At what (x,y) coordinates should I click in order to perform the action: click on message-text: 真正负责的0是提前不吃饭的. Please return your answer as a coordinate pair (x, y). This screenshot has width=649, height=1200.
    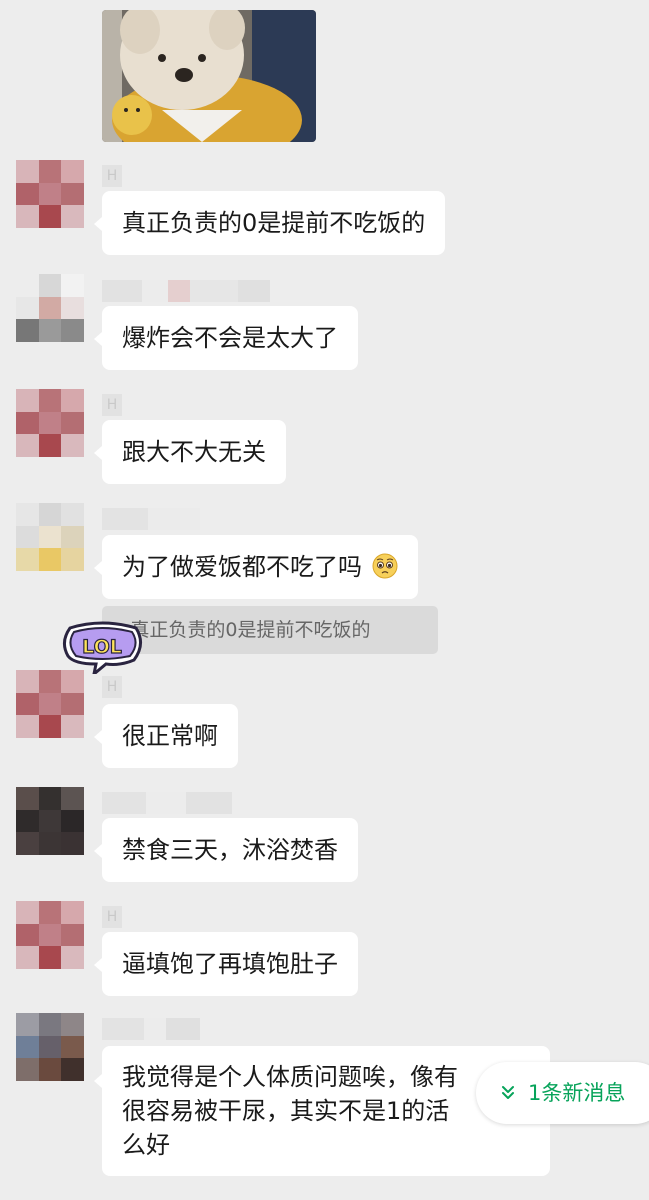
    Looking at the image, I should click on (274, 223).